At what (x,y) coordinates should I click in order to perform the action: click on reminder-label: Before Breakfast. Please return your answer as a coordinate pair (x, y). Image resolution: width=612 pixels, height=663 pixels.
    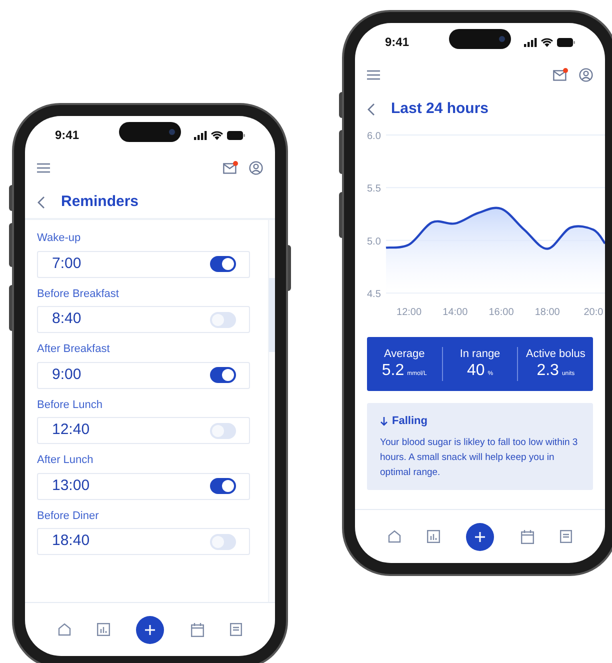
    Looking at the image, I should click on (78, 294).